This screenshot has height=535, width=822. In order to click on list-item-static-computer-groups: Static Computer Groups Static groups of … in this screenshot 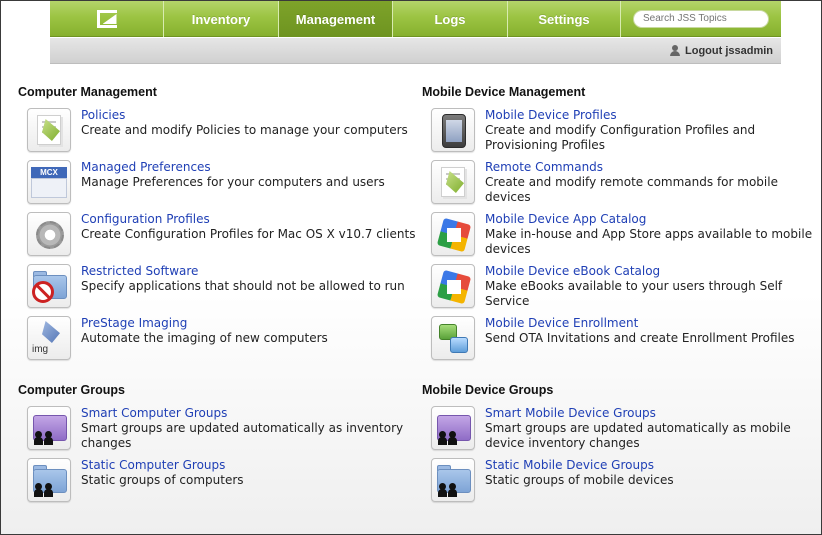, I will do `click(222, 481)`.